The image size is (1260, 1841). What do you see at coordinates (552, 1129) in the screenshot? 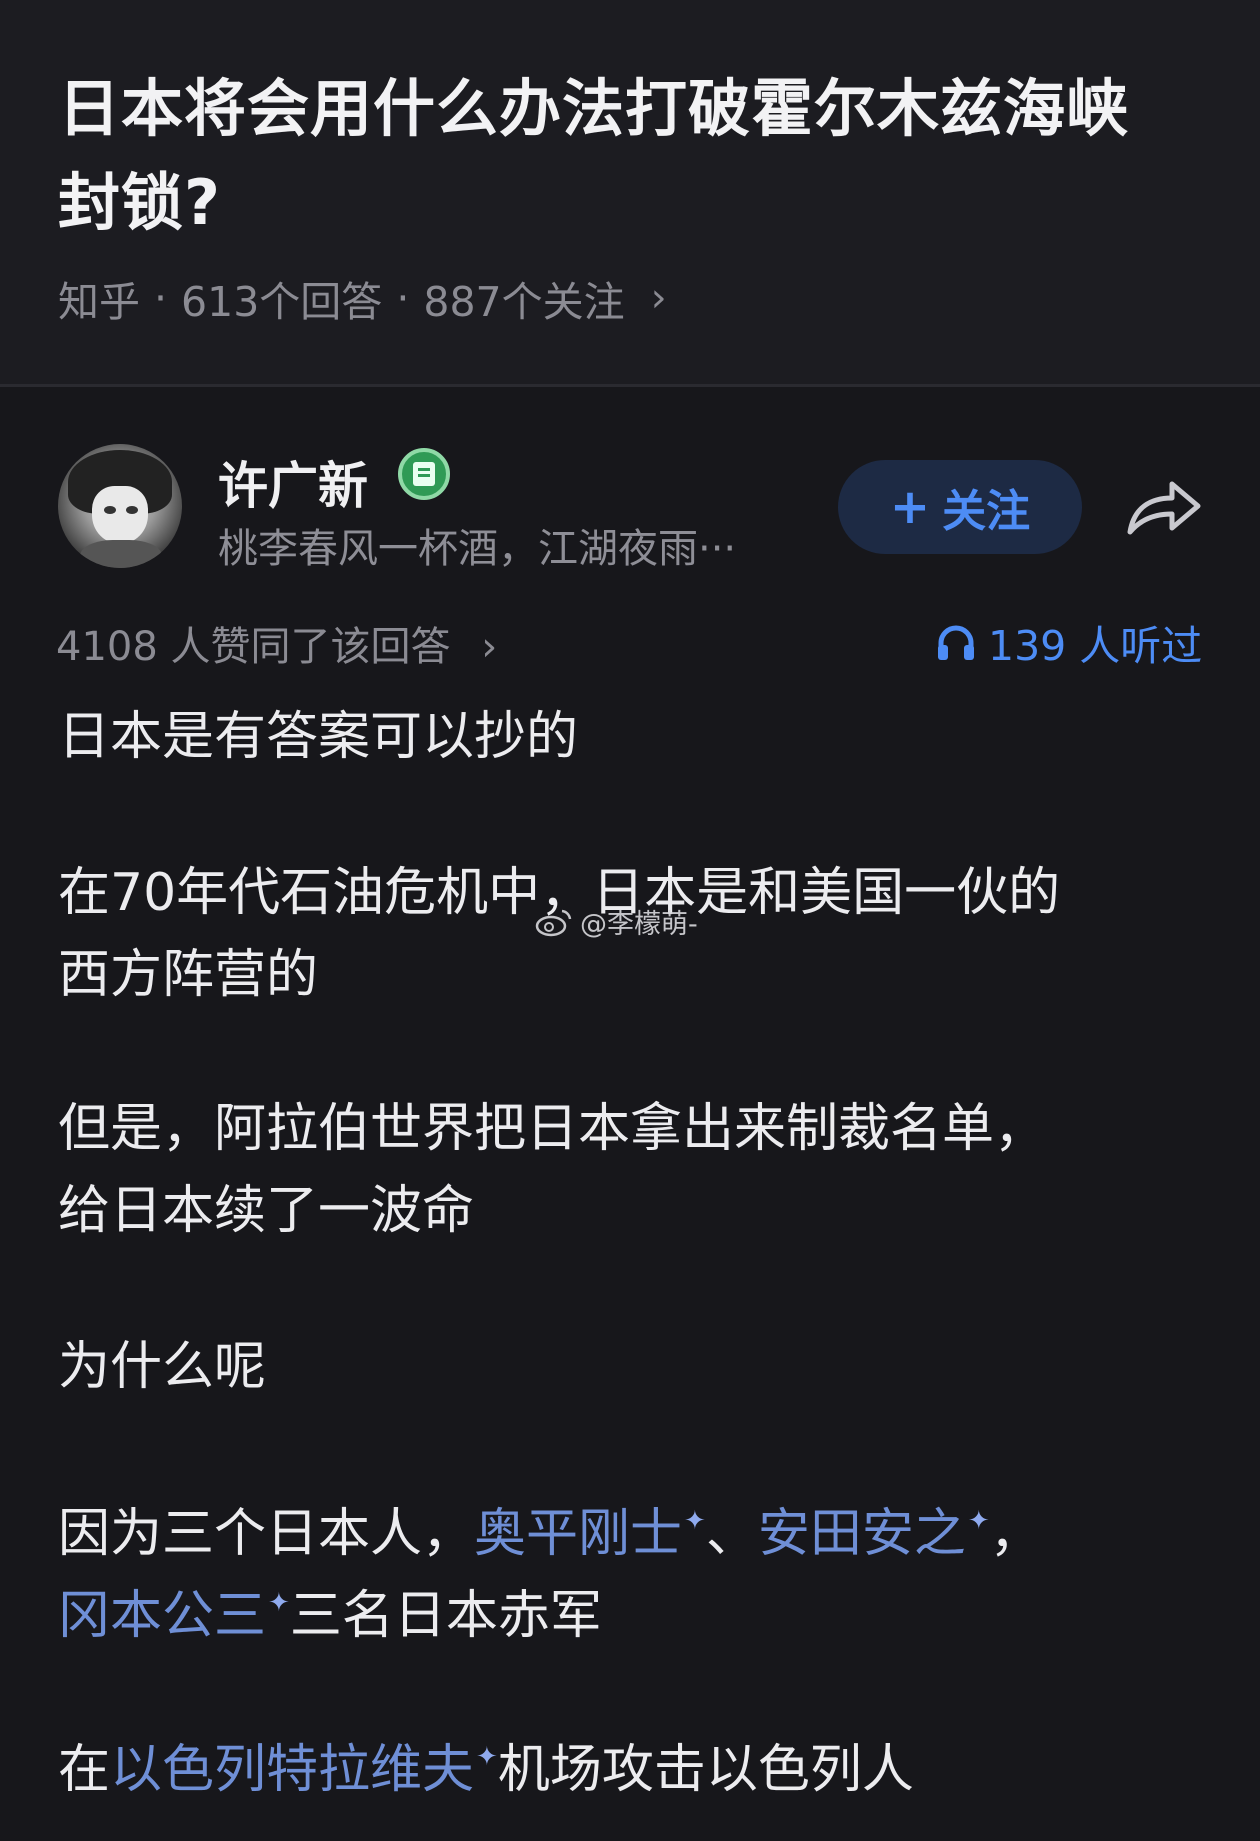
I see `answer-paragraph: 但是，阿拉伯世界把日本拿出来制裁名单，` at bounding box center [552, 1129].